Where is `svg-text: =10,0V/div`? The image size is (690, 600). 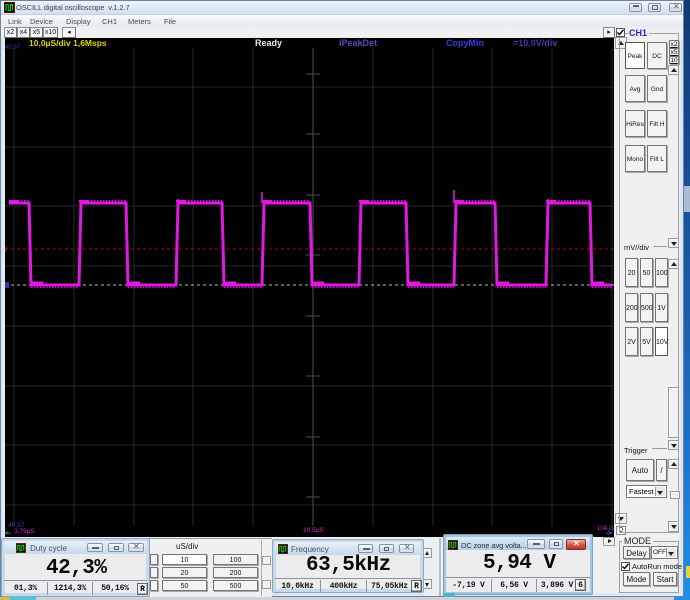
svg-text: =10,0V/div is located at coordinates (535, 43).